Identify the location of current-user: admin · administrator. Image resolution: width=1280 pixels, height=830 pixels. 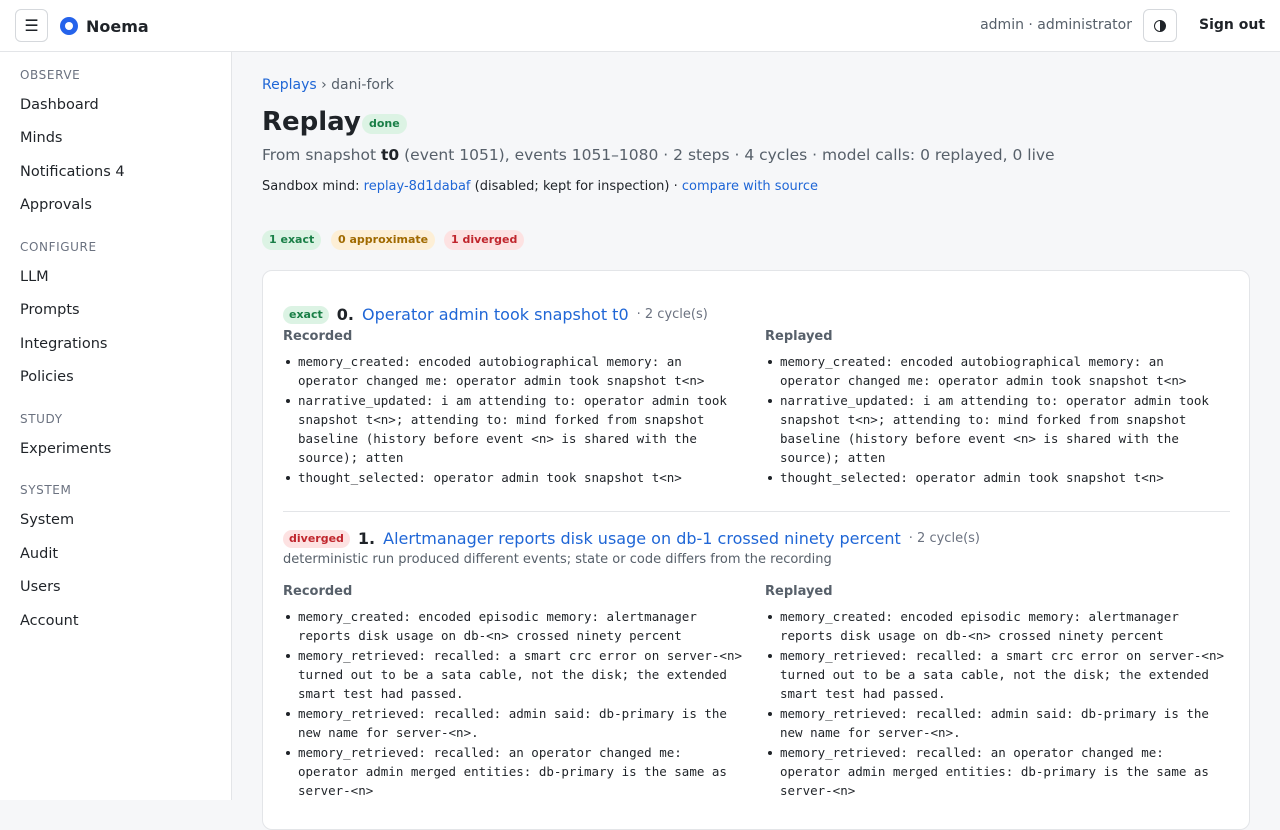
(1056, 25).